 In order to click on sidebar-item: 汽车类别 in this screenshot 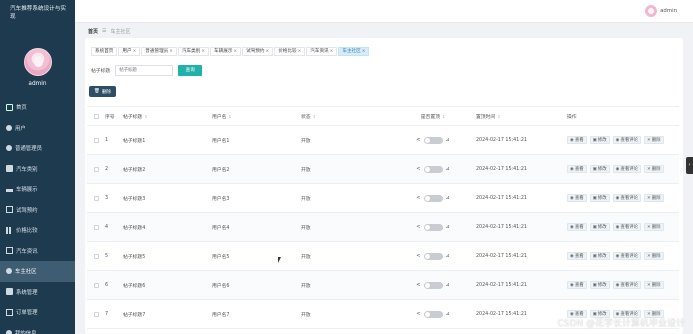, I will do `click(37, 169)`.